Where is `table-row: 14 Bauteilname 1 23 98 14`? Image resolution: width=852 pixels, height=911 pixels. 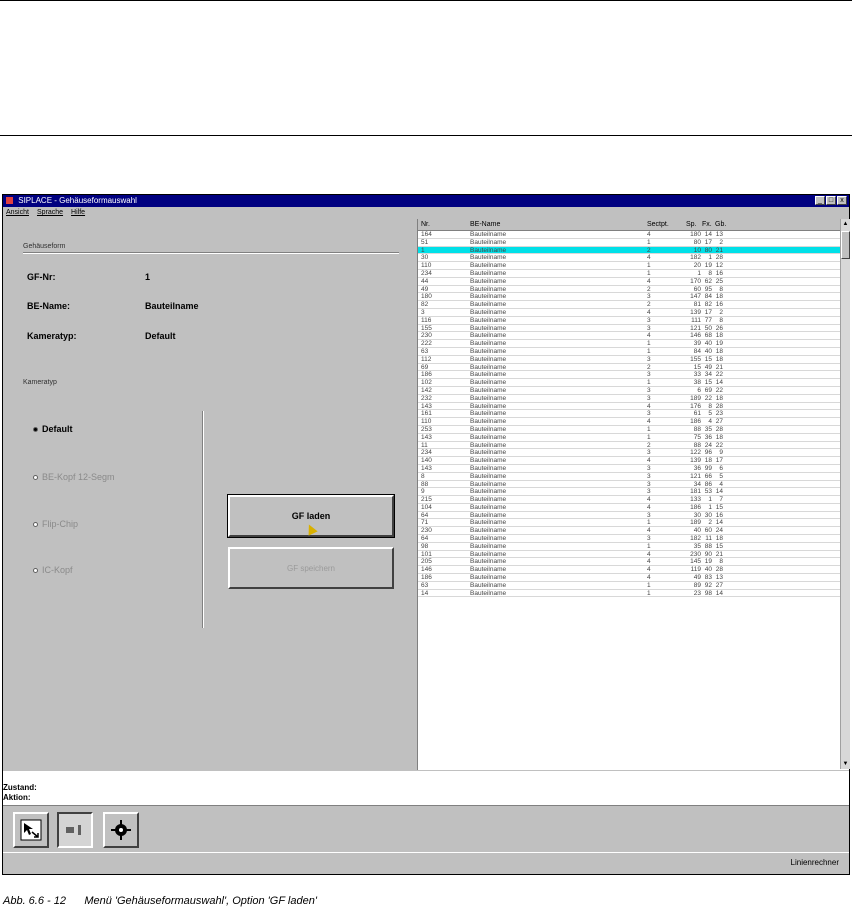 table-row: 14 Bauteilname 1 23 98 14 is located at coordinates (629, 594).